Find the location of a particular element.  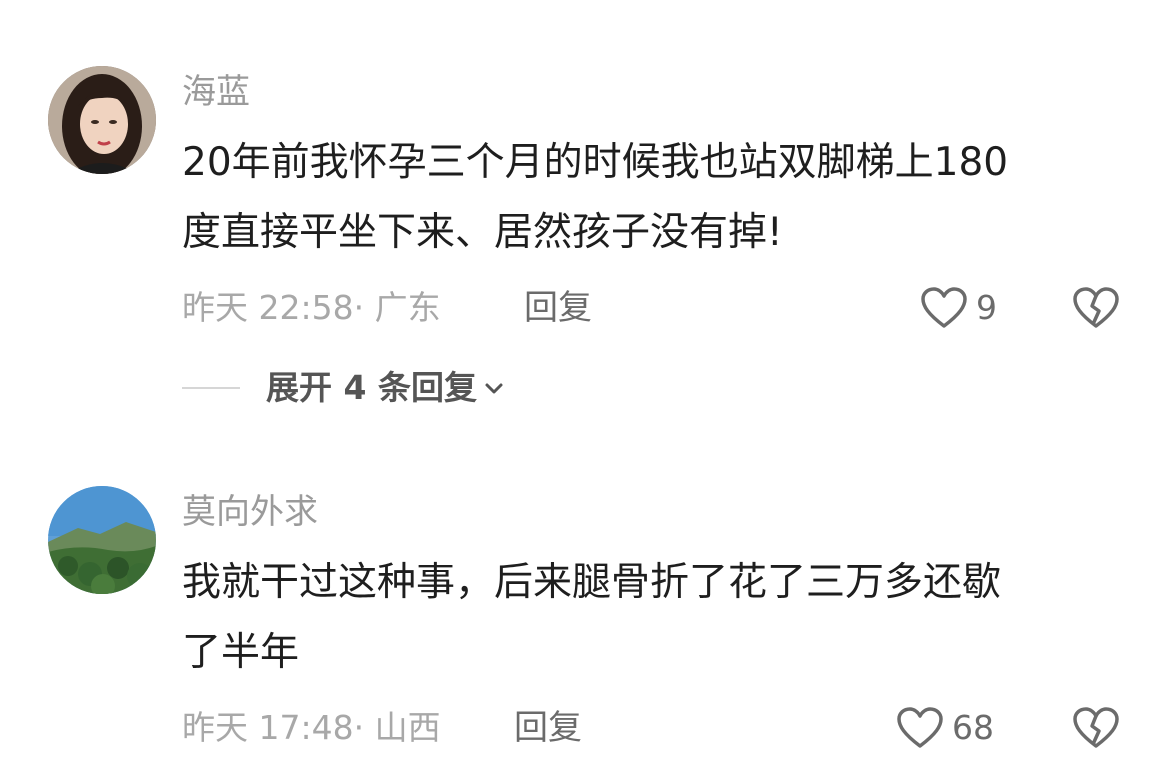

expand-replies-button: 展开 4 条回复 is located at coordinates (385, 388).